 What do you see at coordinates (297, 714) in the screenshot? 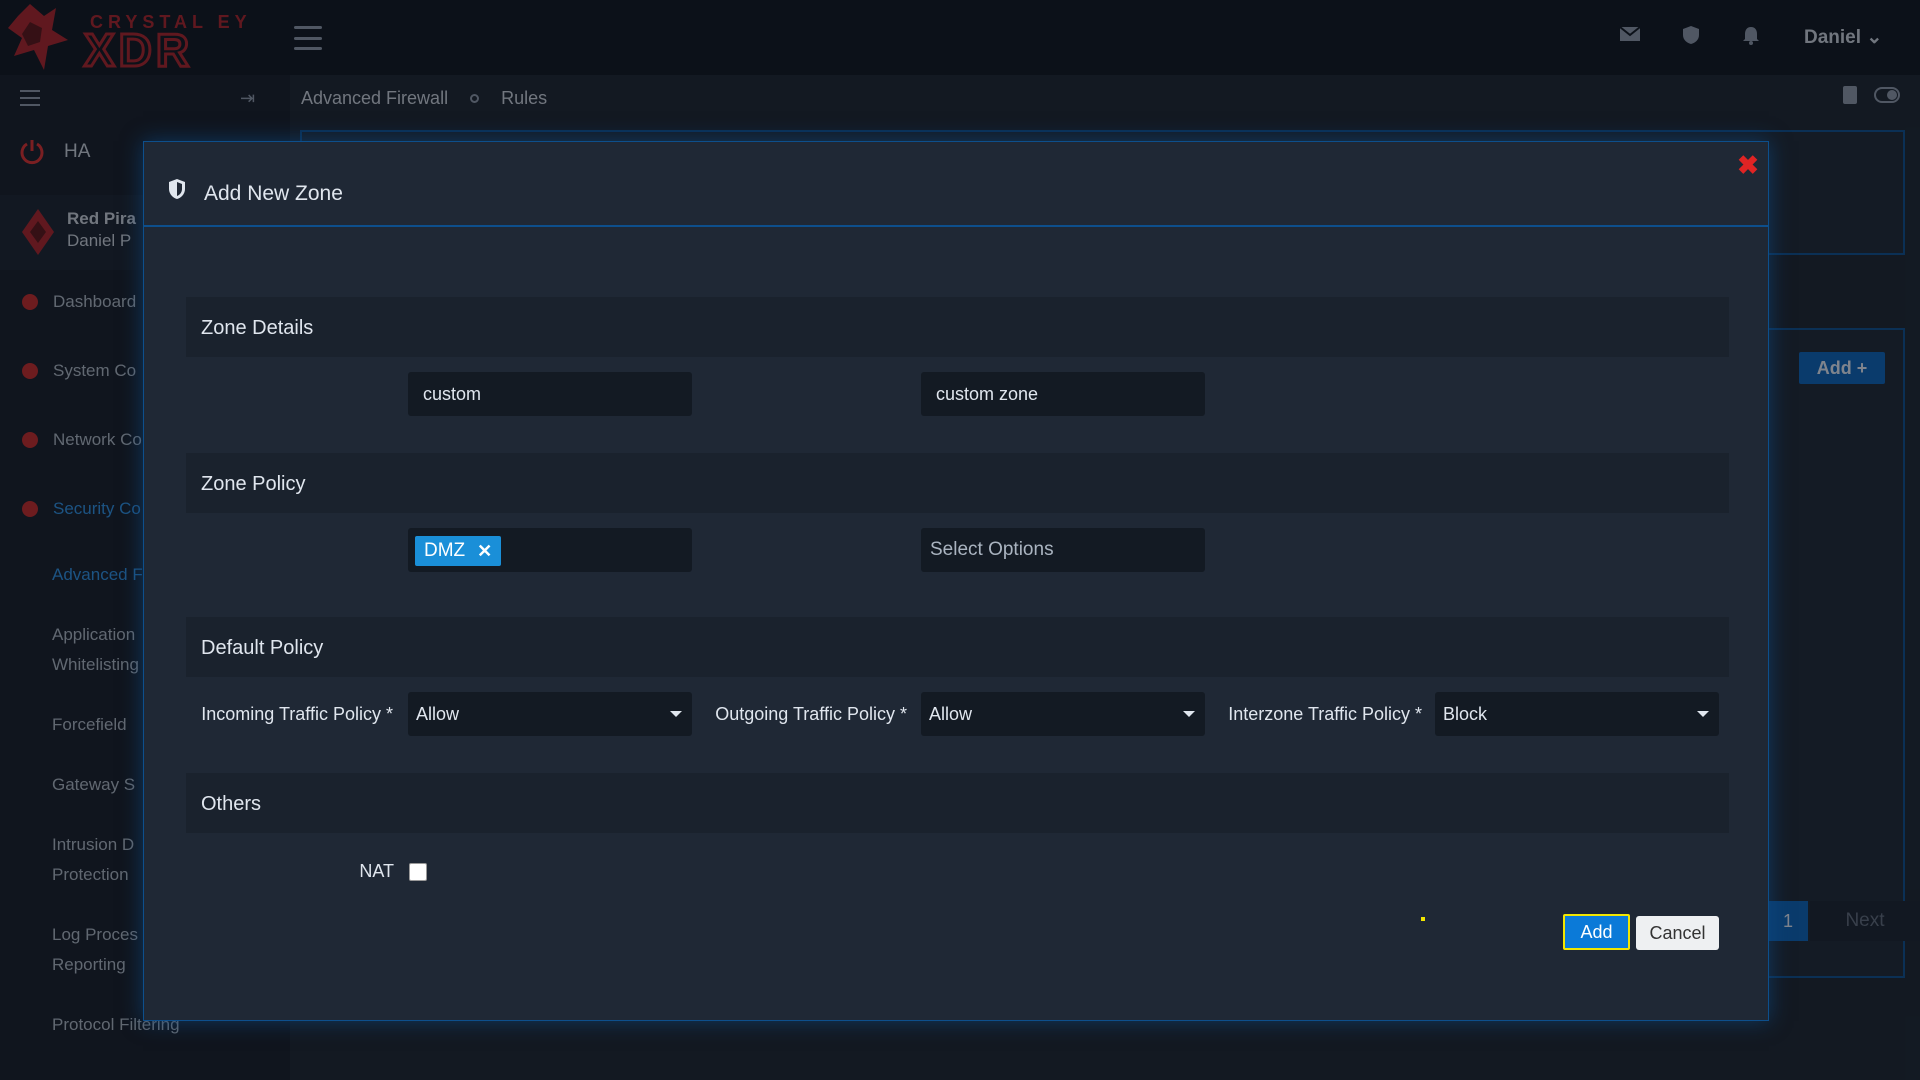
I see `incoming-policy-label: Incoming Traffic Policy *` at bounding box center [297, 714].